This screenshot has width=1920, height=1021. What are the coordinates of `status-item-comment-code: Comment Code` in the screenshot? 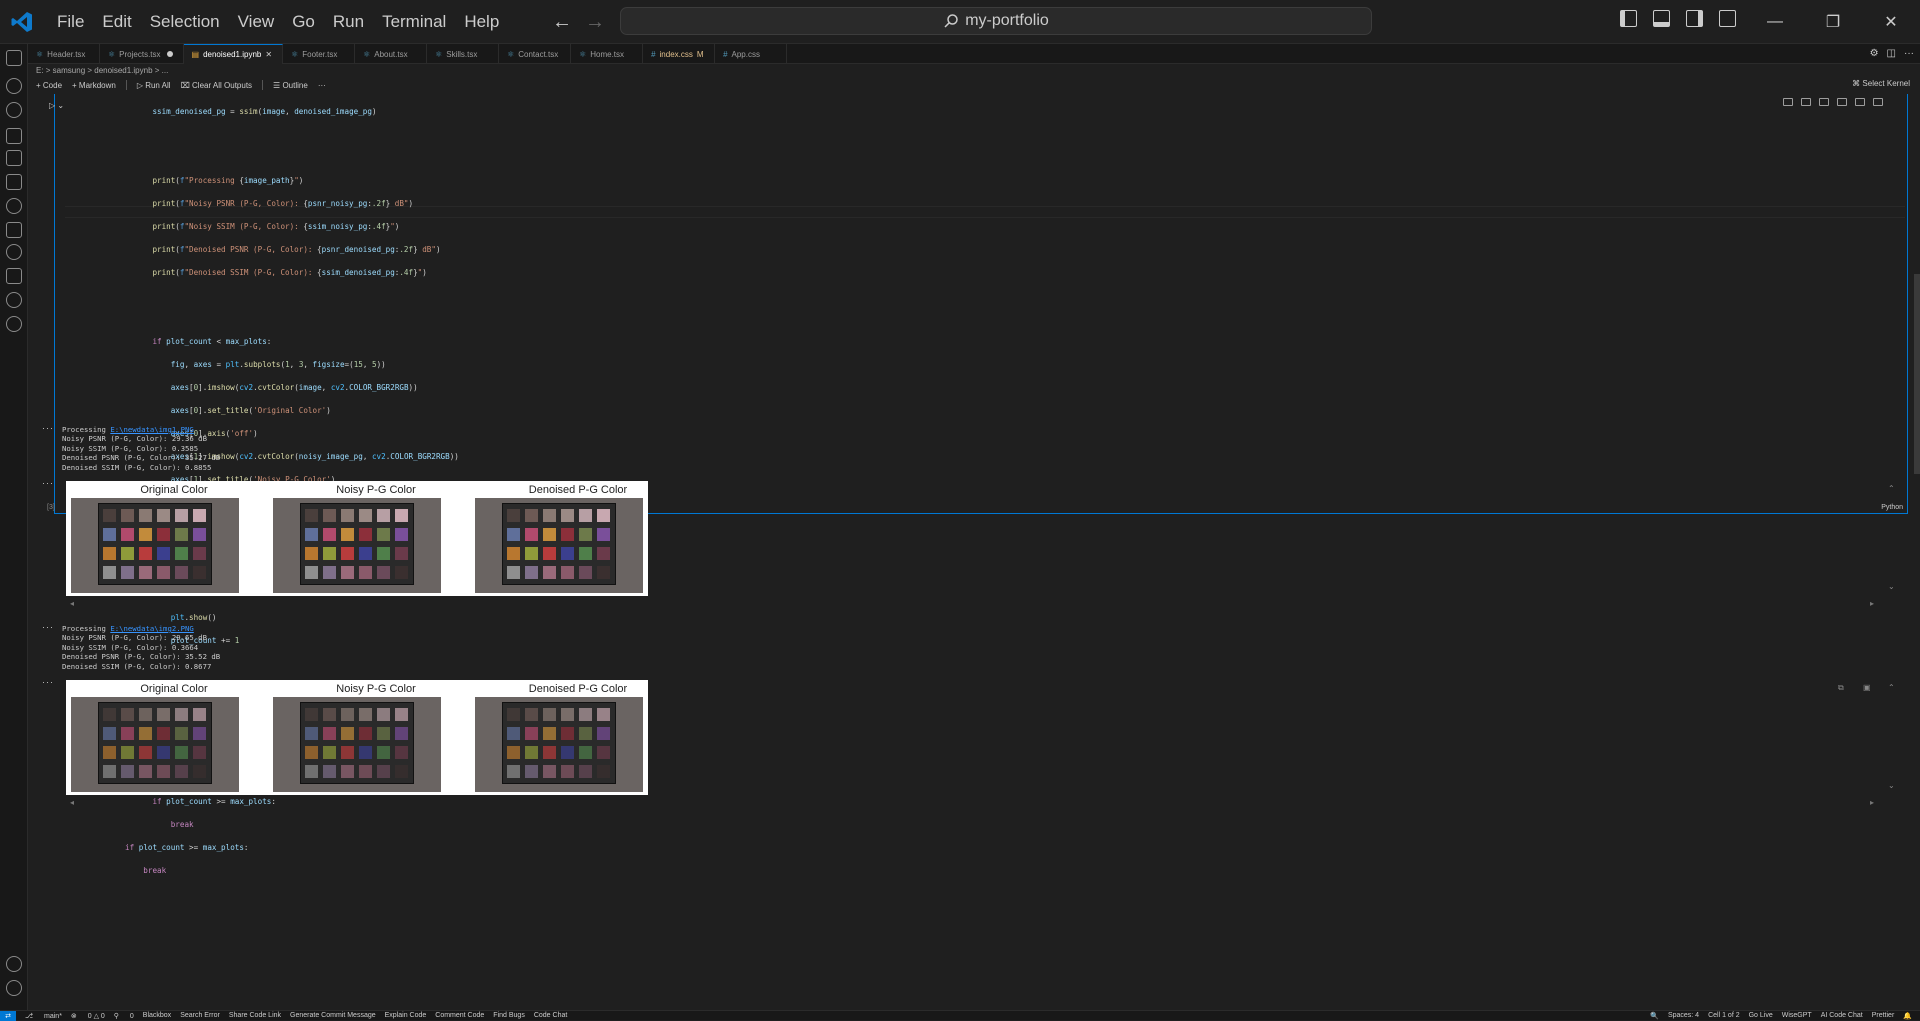 It's located at (459, 1015).